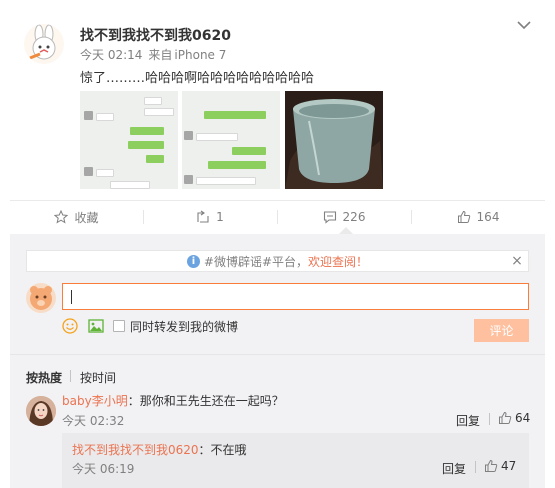  I want to click on comment-action-divider, so click(489, 419).